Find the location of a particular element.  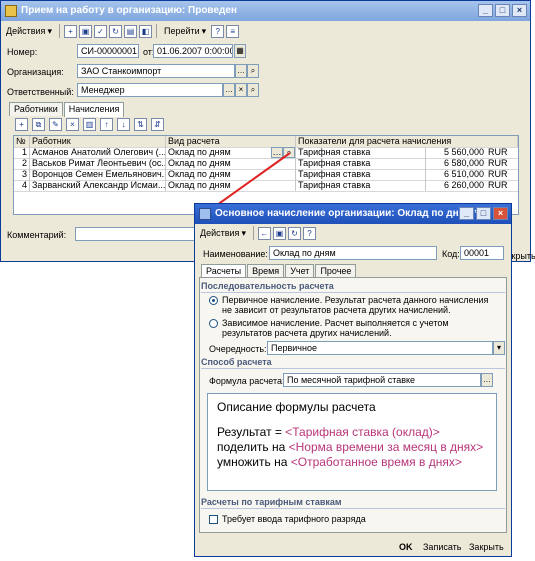

dialog-actions-menu-button: Действия ▾ is located at coordinates (223, 233).